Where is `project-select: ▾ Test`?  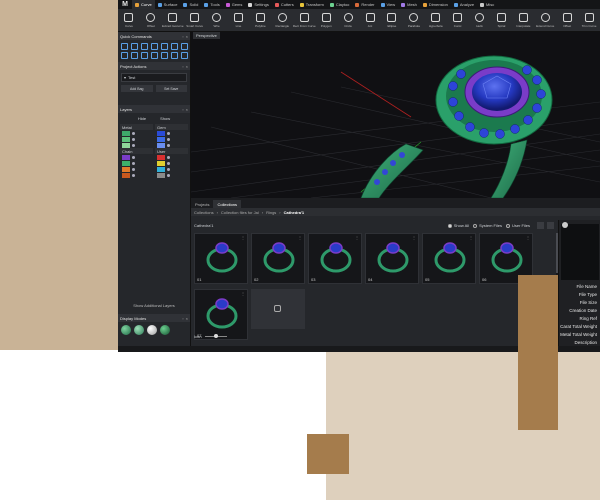
project-select: ▾ Test is located at coordinates (154, 77).